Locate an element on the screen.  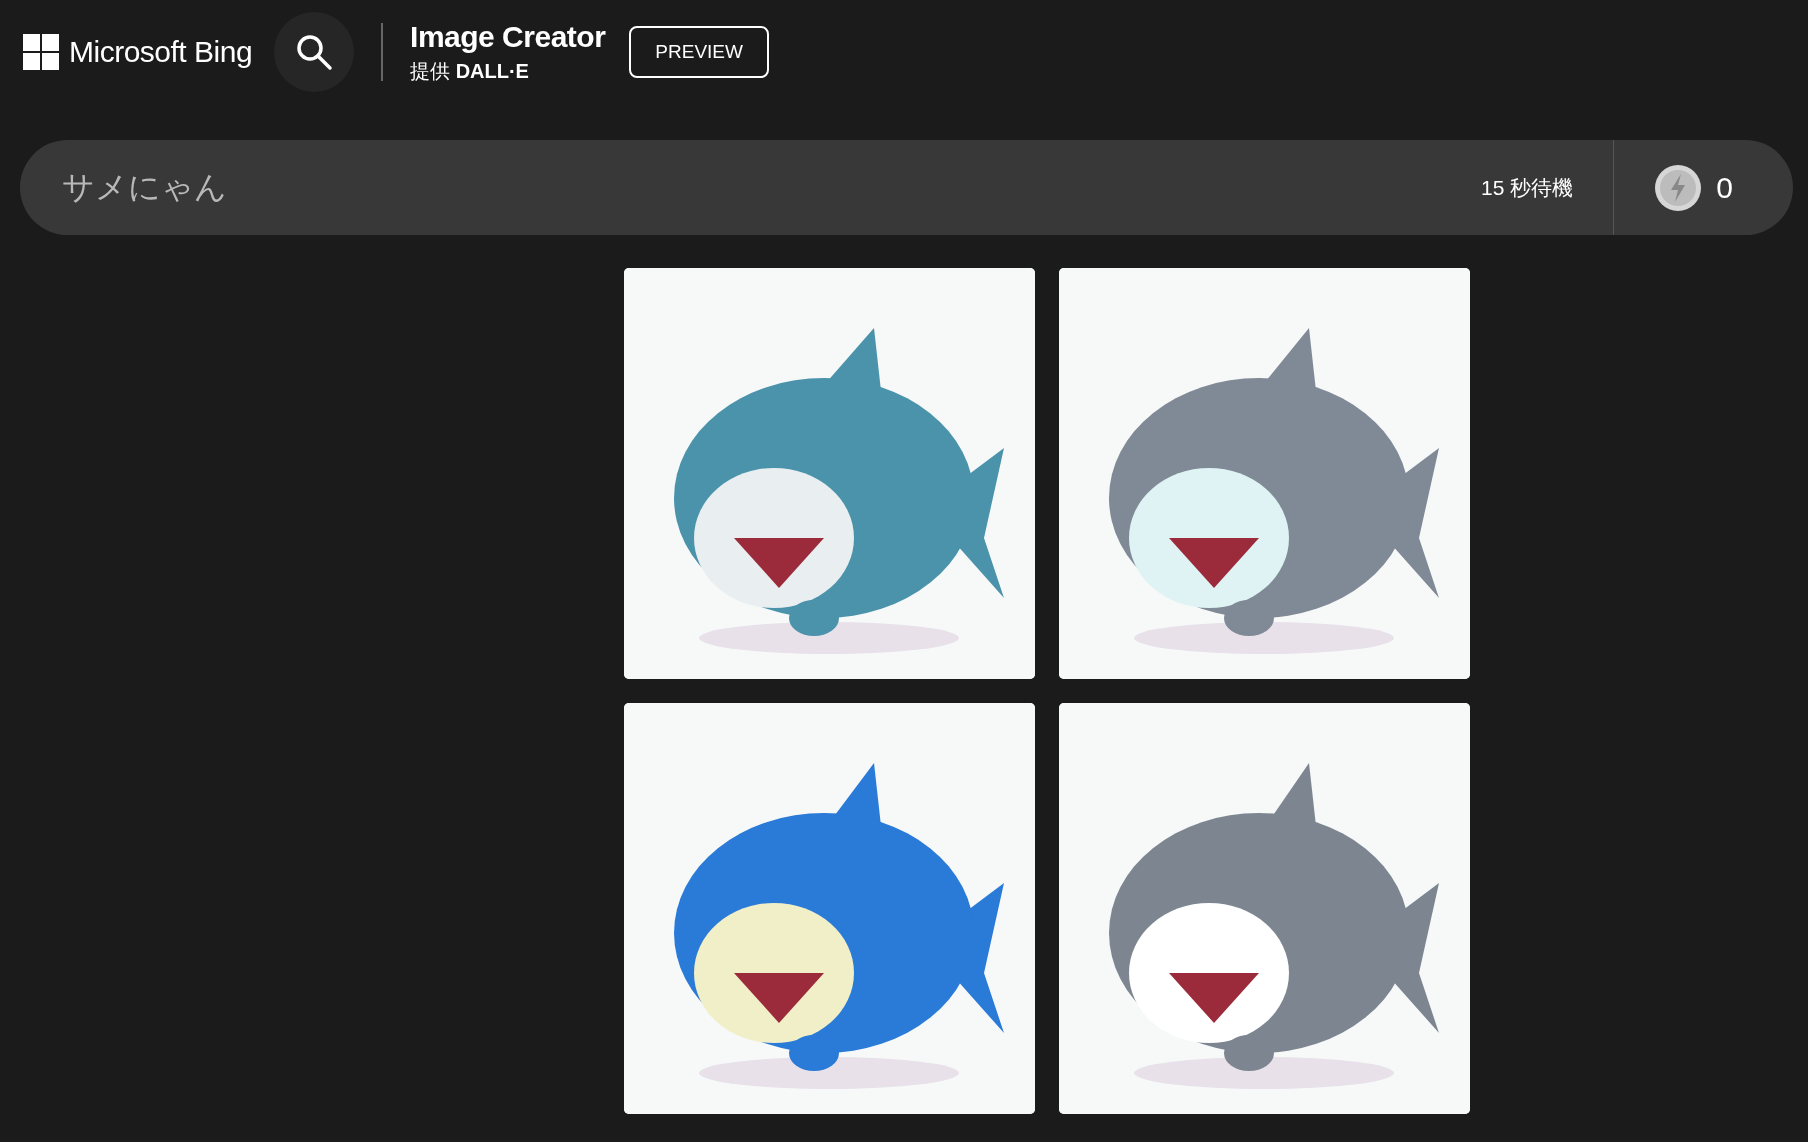
boost-count: 0 is located at coordinates (1724, 187).